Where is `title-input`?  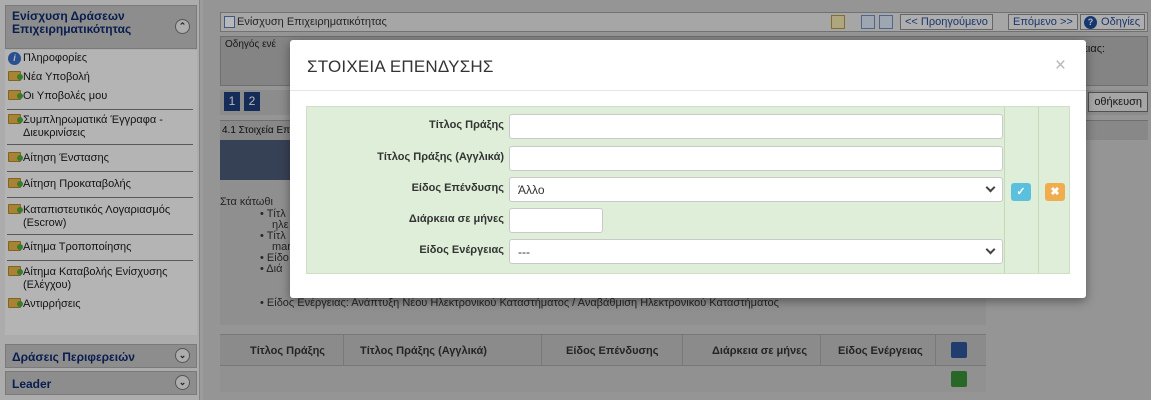
title-input is located at coordinates (756, 126).